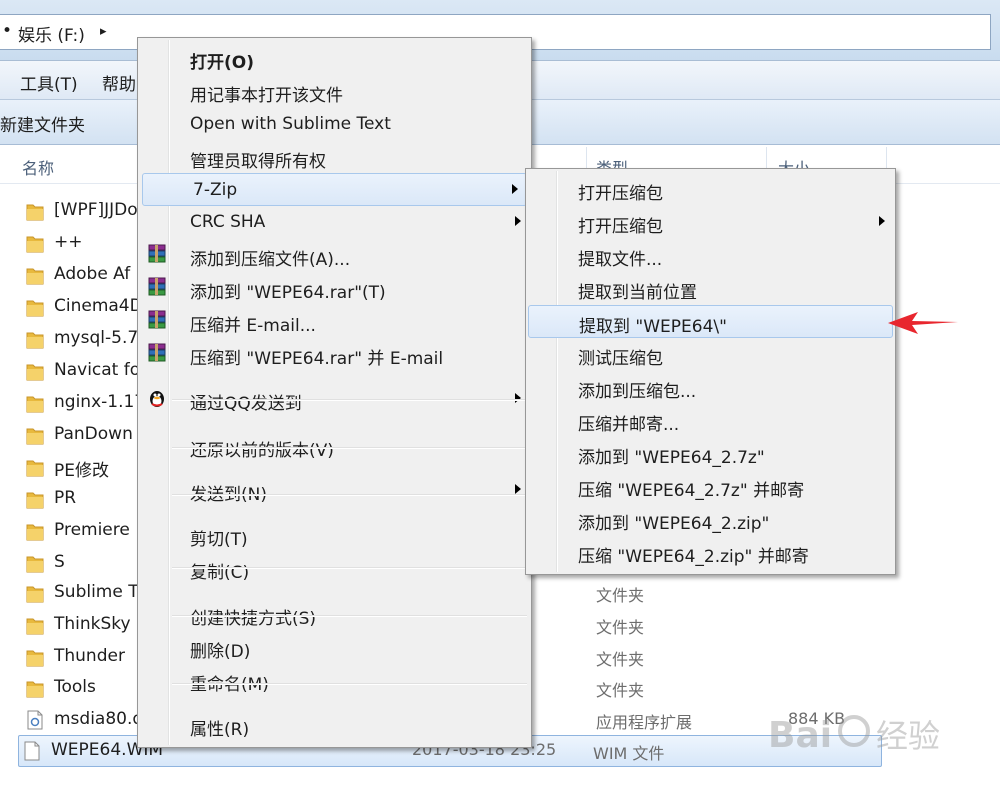 The image size is (1000, 808). Describe the element at coordinates (246, 404) in the screenshot. I see `menu-item-label: 通过QQ发送到` at that location.